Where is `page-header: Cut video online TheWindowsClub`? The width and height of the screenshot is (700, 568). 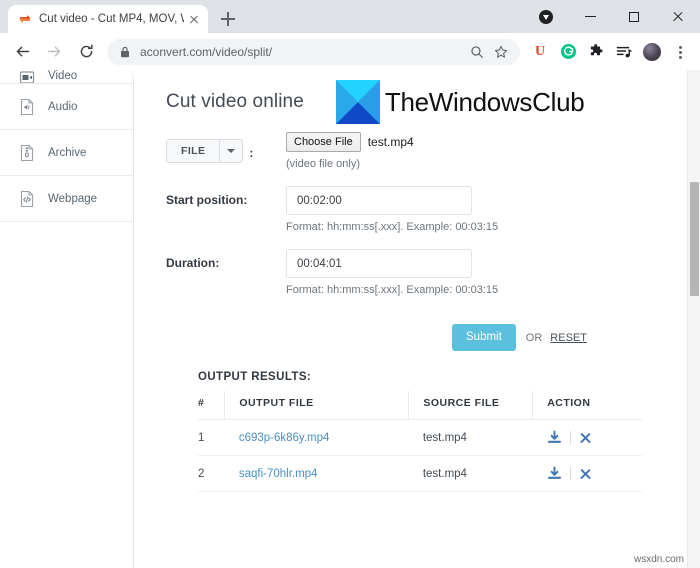
page-header: Cut video online TheWindowsClub is located at coordinates (417, 97).